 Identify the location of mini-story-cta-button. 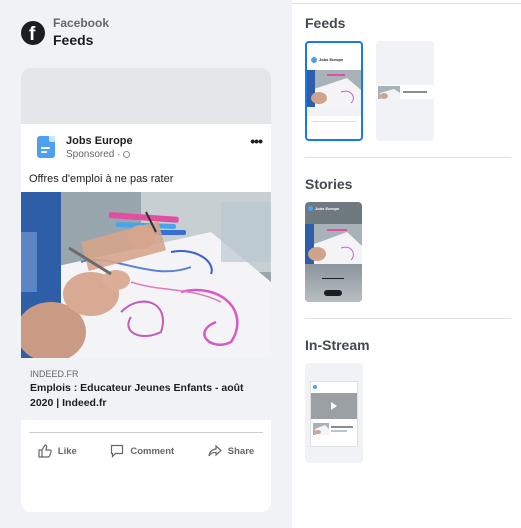
(333, 293).